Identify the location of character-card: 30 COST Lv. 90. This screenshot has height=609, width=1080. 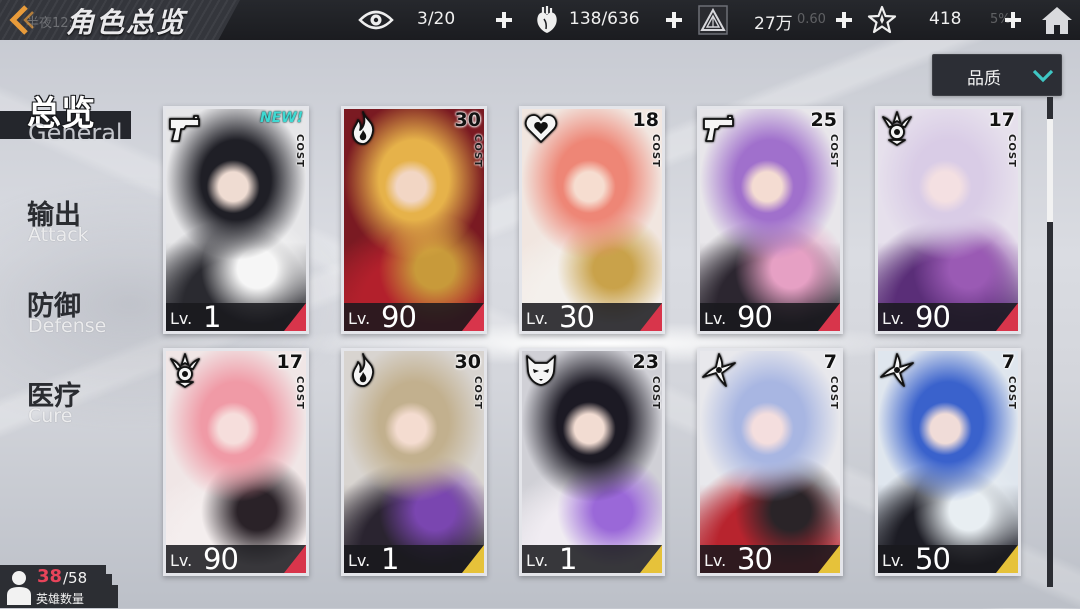
(414, 220).